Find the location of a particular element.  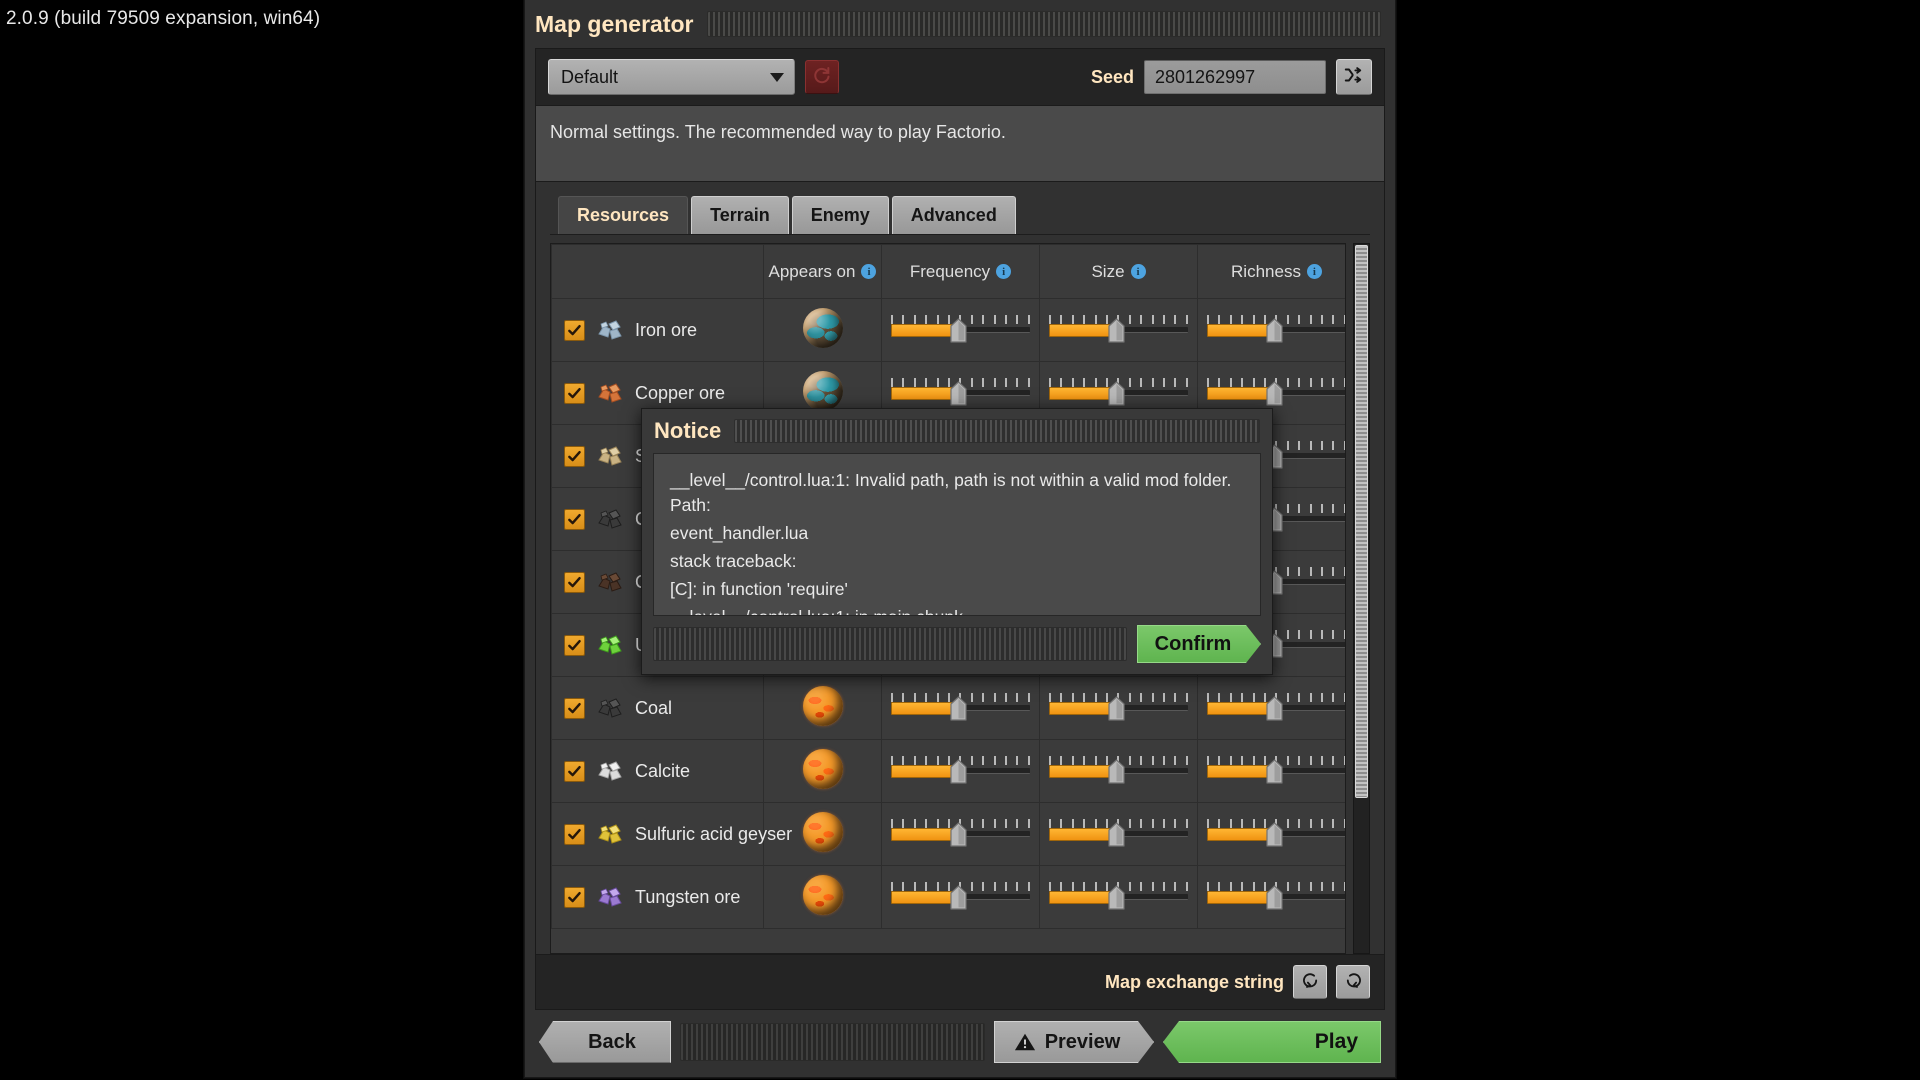

play-button: Play is located at coordinates (1272, 1042).